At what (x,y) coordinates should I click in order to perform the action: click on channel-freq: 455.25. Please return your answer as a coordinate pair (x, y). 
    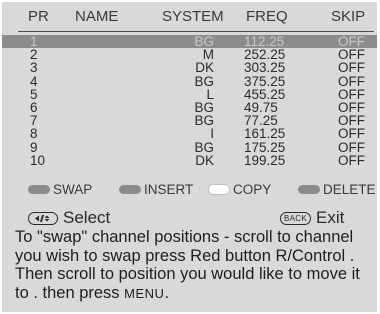
    Looking at the image, I should click on (265, 94).